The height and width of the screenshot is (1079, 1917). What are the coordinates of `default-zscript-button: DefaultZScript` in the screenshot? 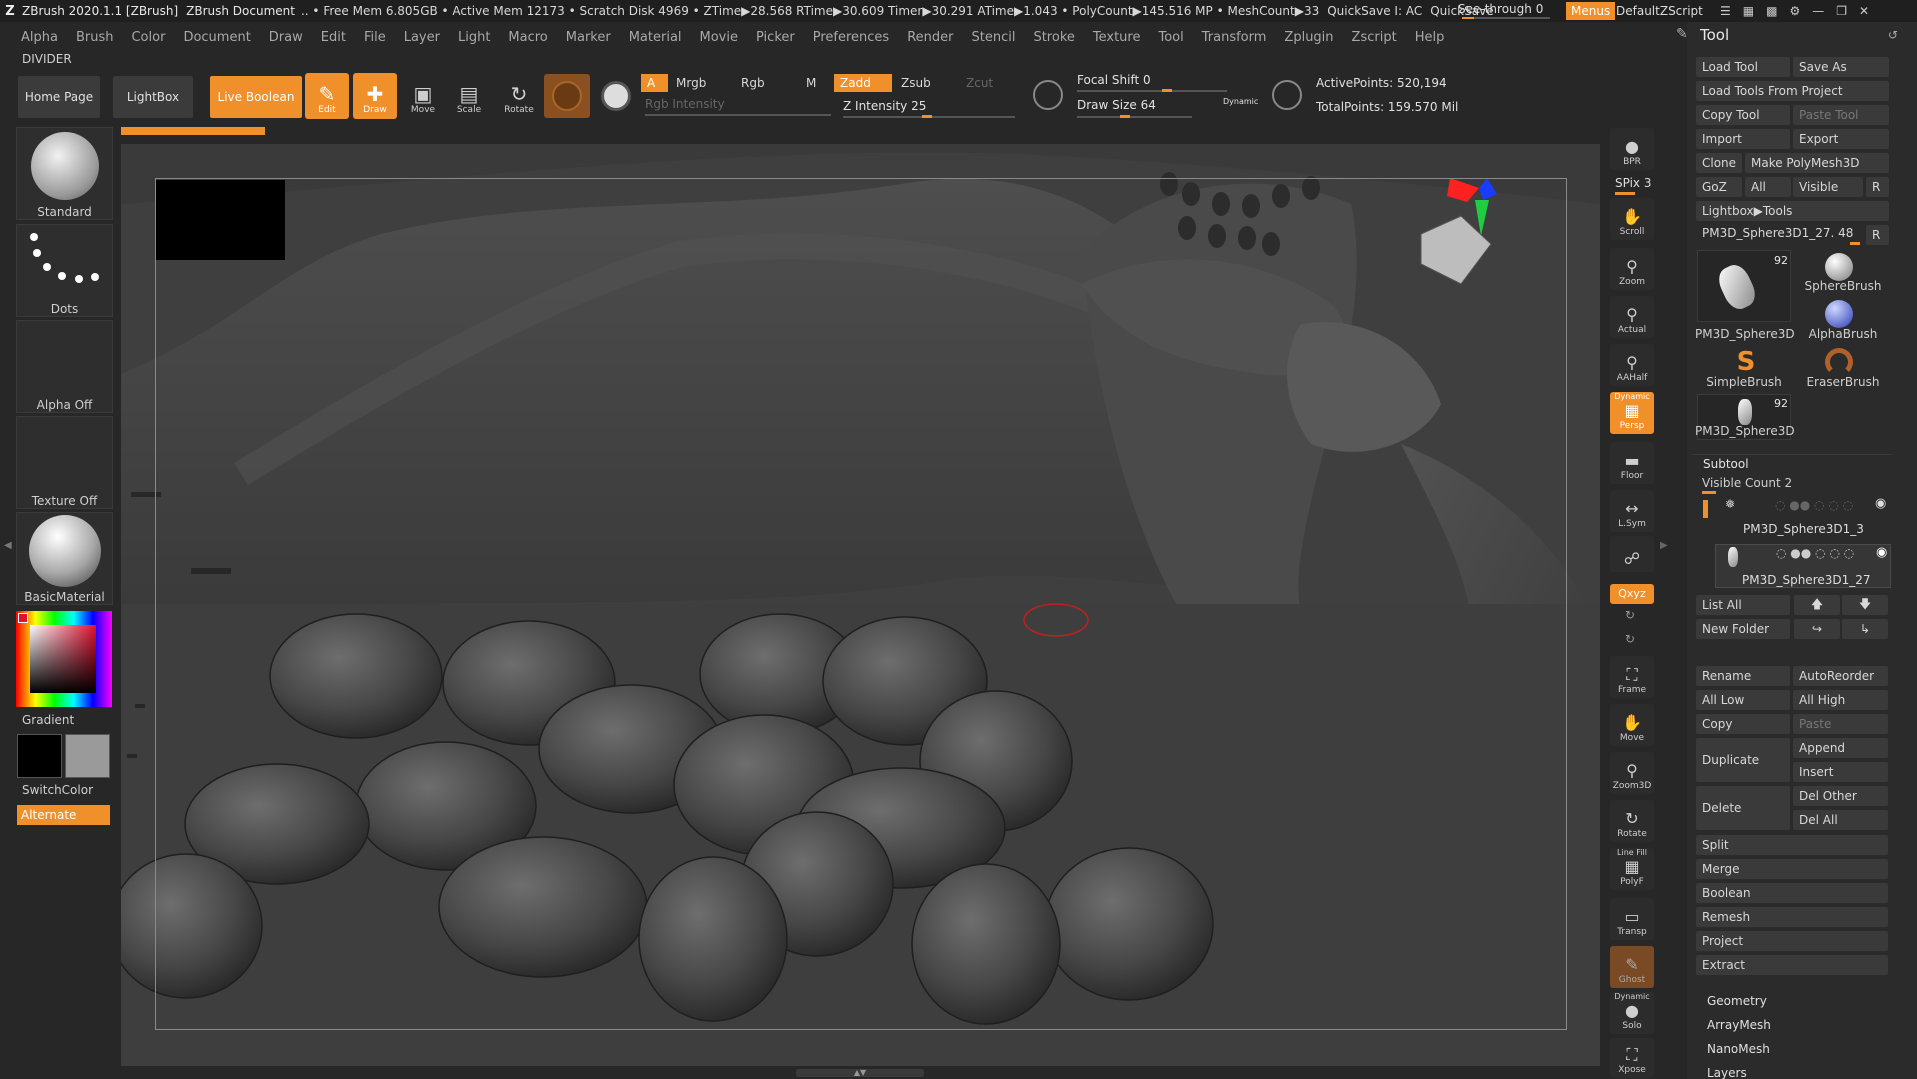 It's located at (1659, 11).